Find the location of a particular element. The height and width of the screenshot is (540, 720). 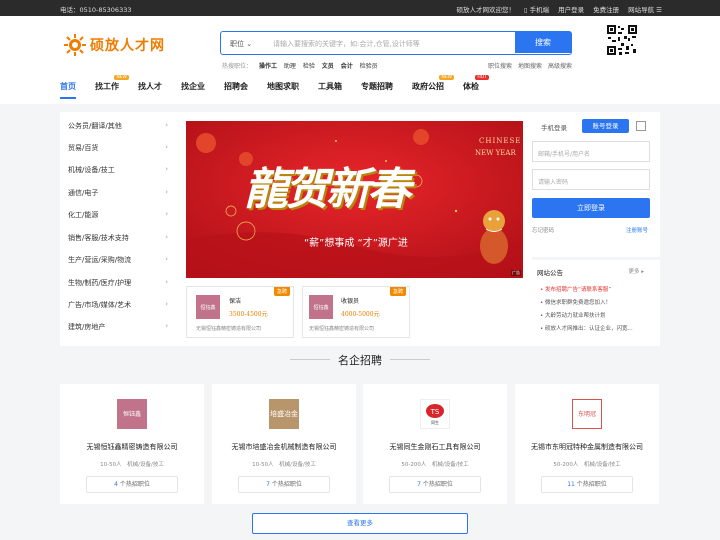

new-year-banner: 龍贺新春 “薪”想事成 “才”源广进 CHINESE NEW YEAR 广告 is located at coordinates (354, 199).